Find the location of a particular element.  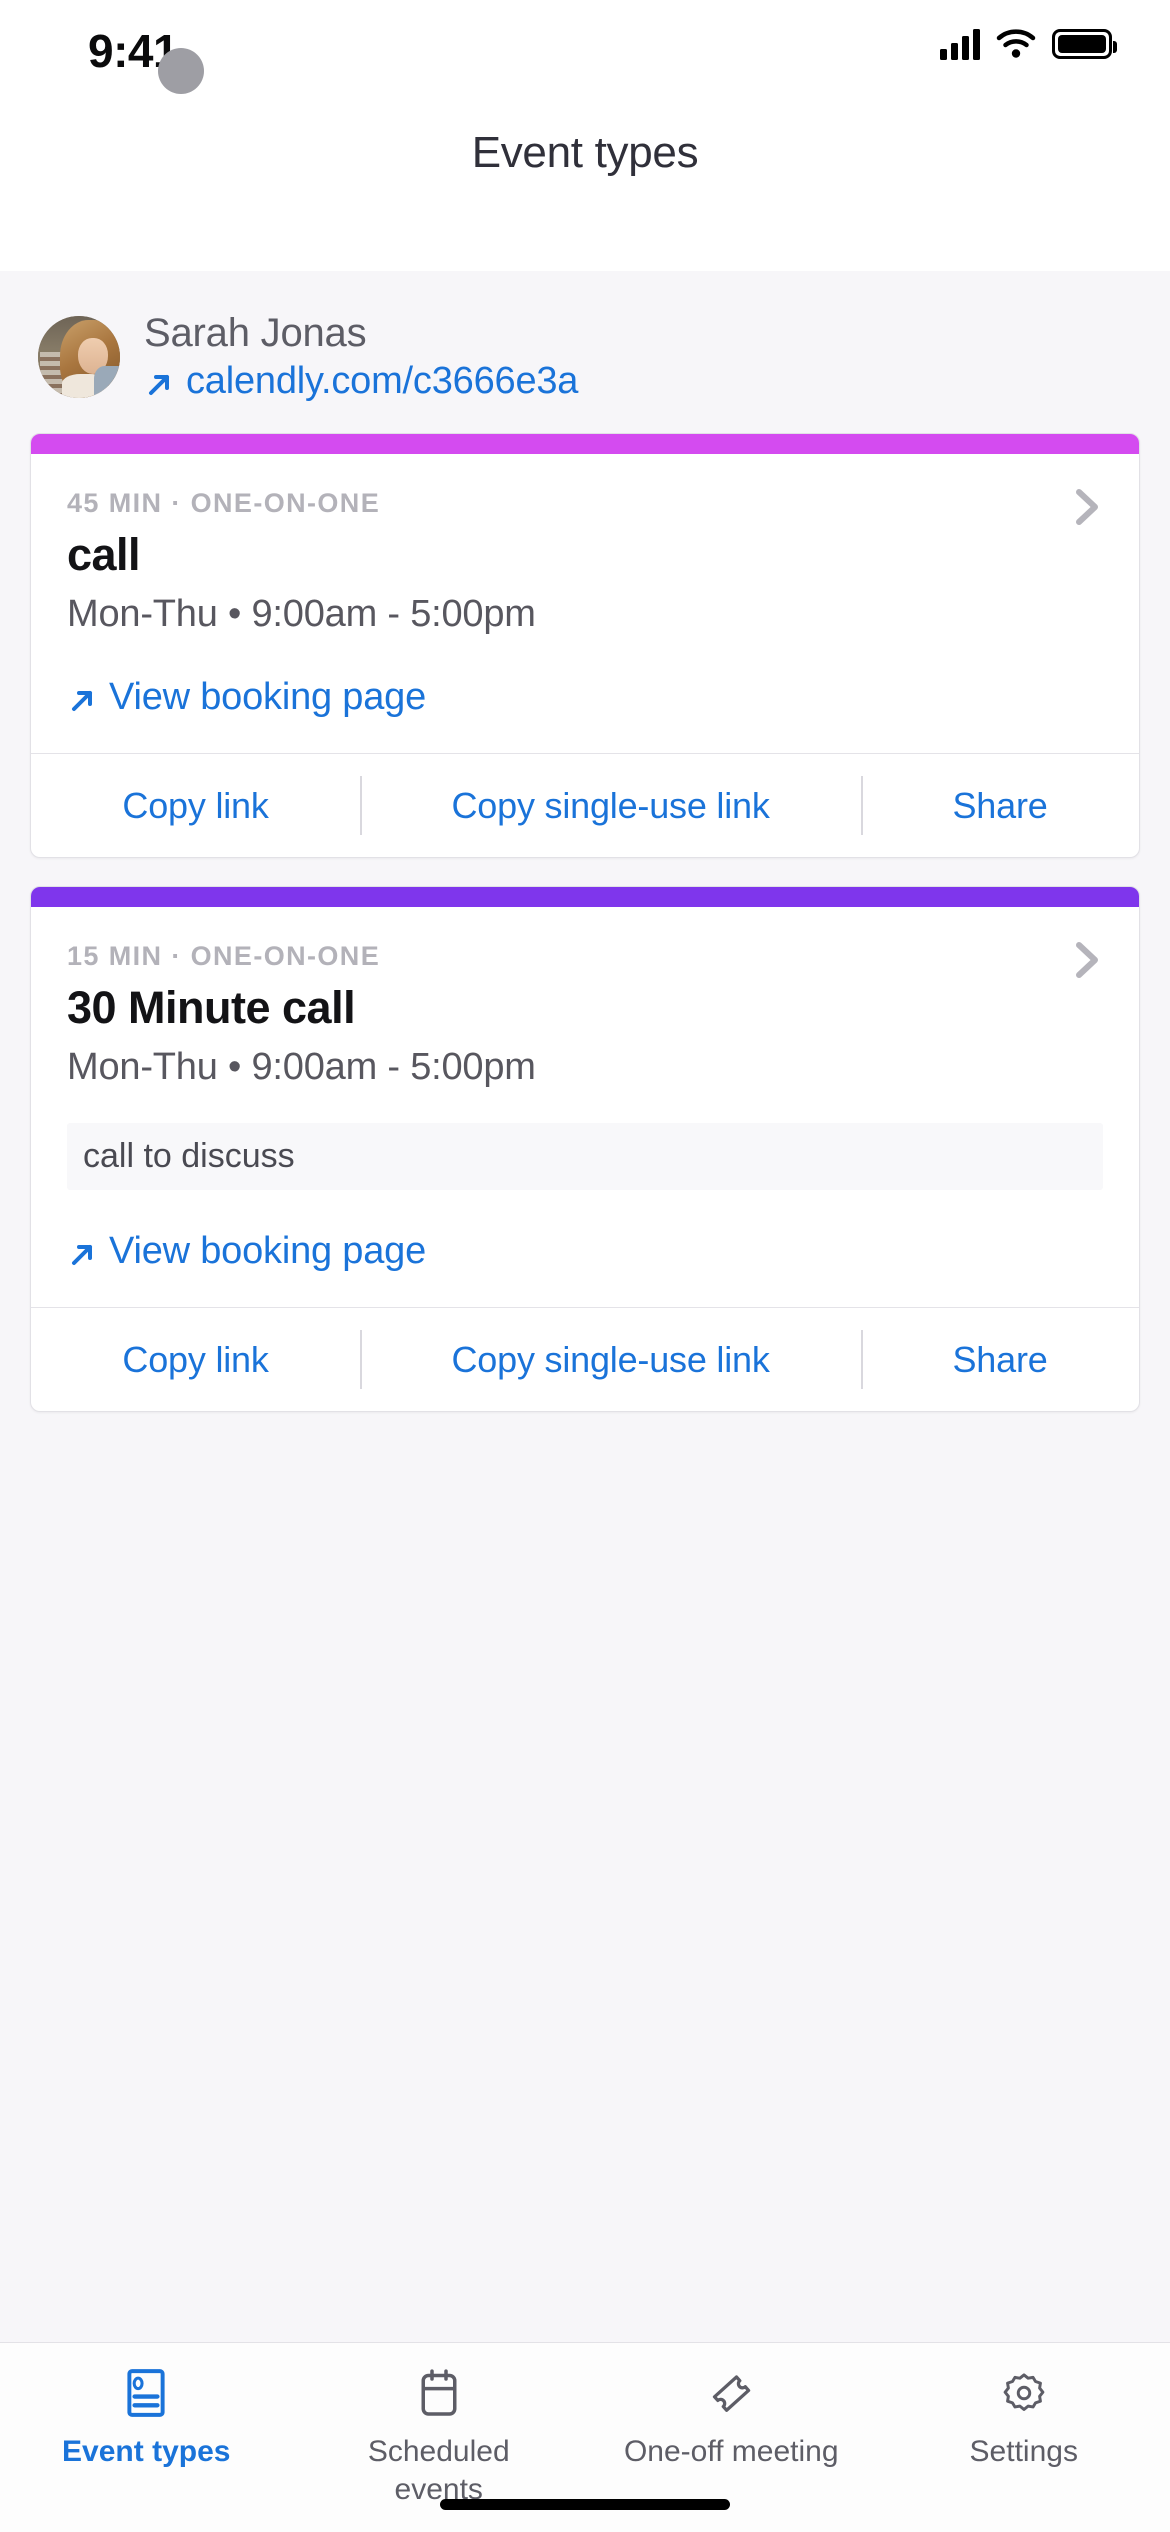

tab-settings: Settings is located at coordinates (1024, 2448).